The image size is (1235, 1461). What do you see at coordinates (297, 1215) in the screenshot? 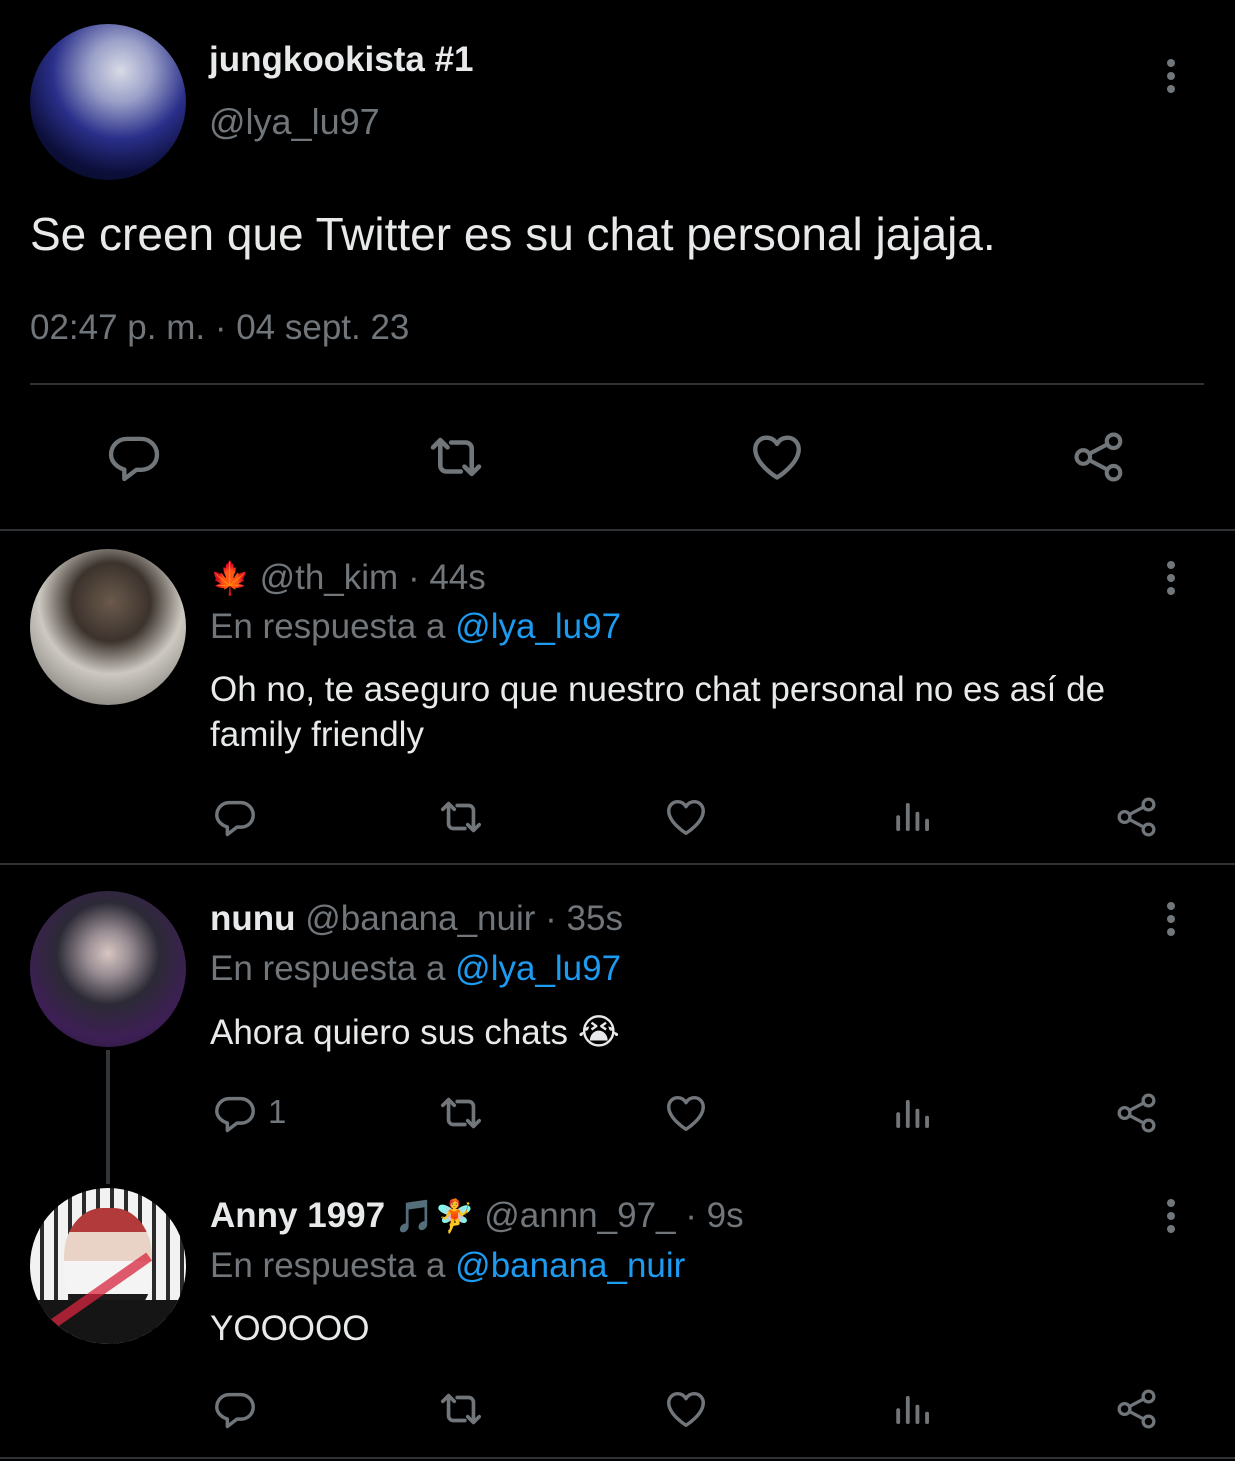
I see `display-name: Anny 1997` at bounding box center [297, 1215].